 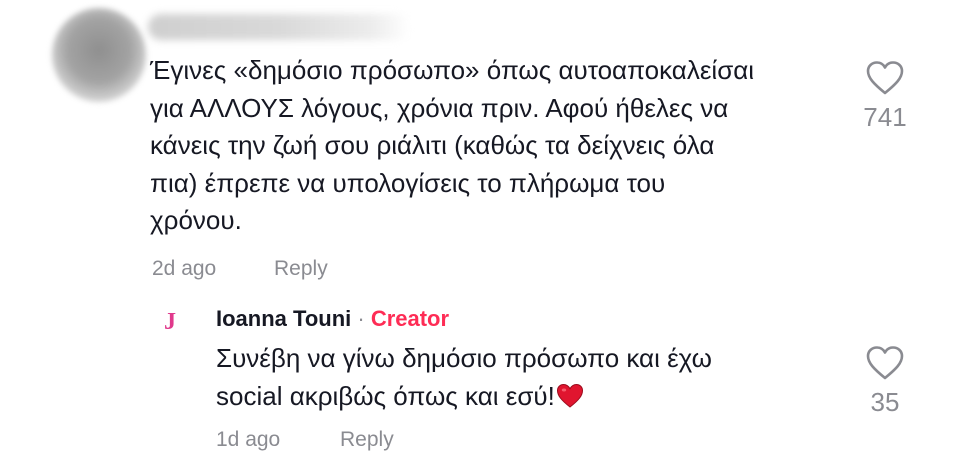 I want to click on reply-author-name: Ioanna Touni, so click(x=283, y=318).